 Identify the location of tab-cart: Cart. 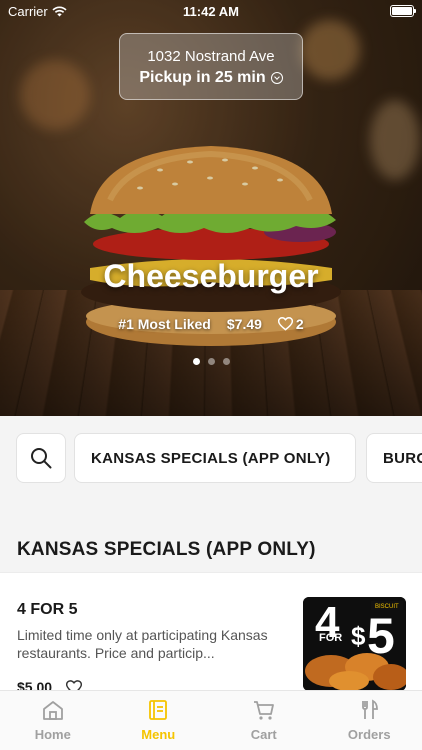
(264, 720).